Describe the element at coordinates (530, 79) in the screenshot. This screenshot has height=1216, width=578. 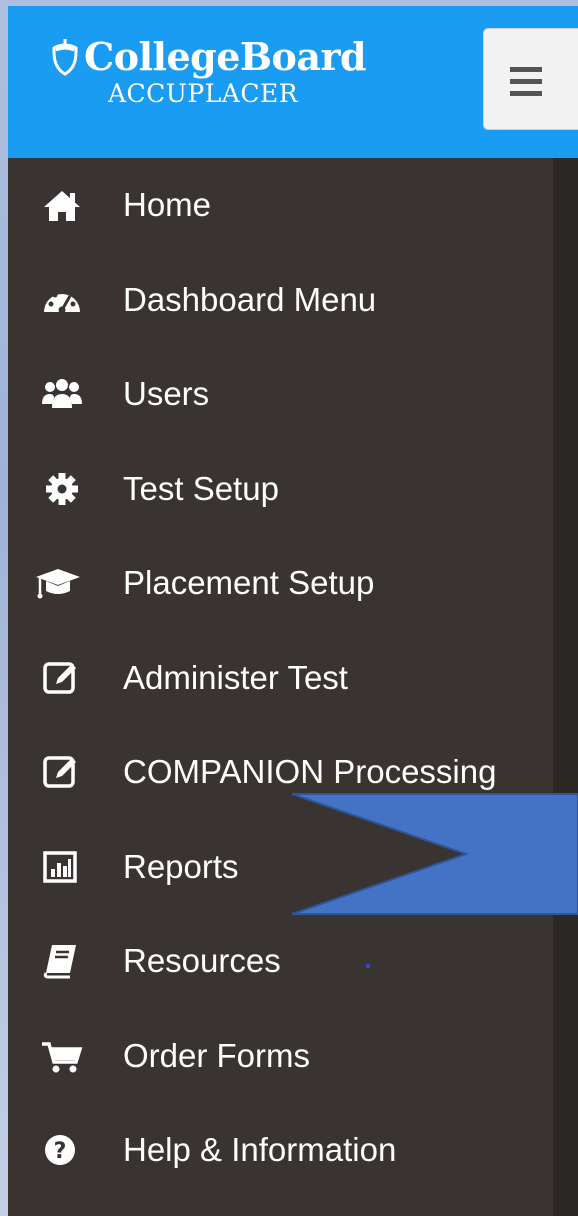
I see `hamburger-menu-button` at that location.